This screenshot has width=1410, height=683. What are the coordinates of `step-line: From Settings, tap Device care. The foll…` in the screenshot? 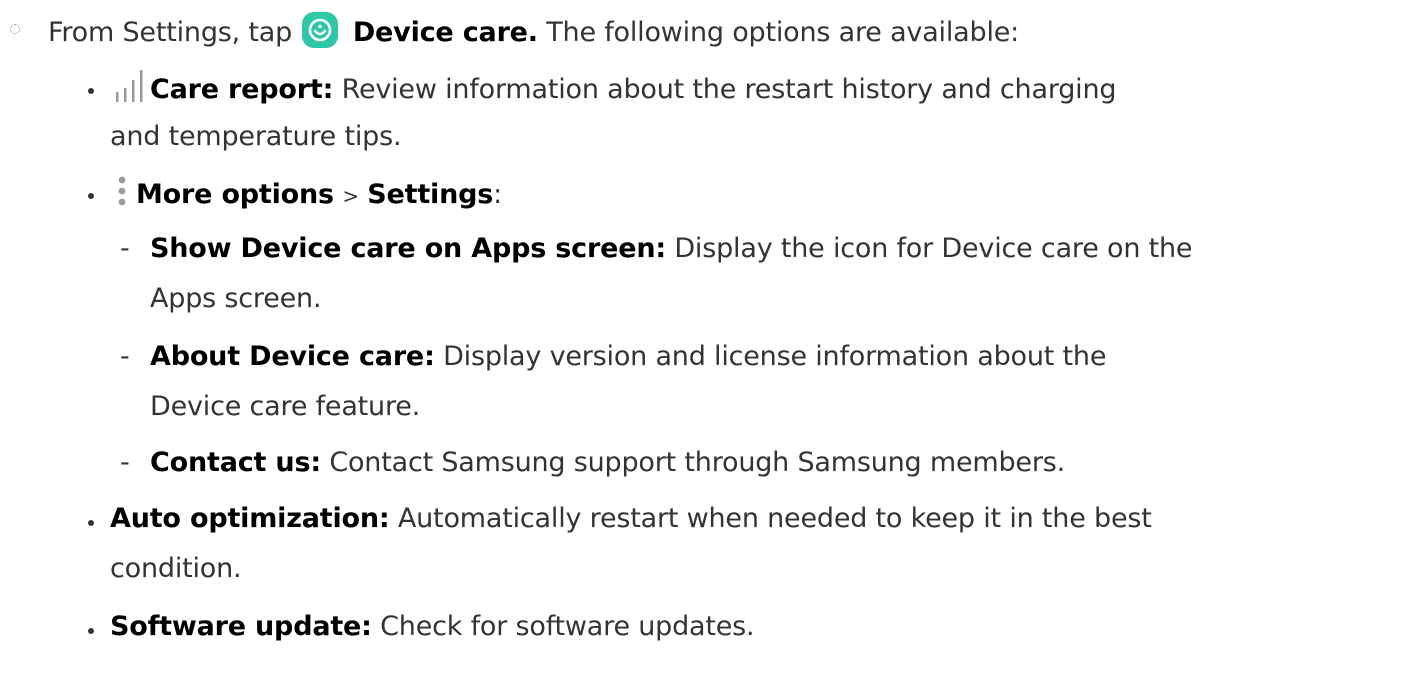 It's located at (533, 31).